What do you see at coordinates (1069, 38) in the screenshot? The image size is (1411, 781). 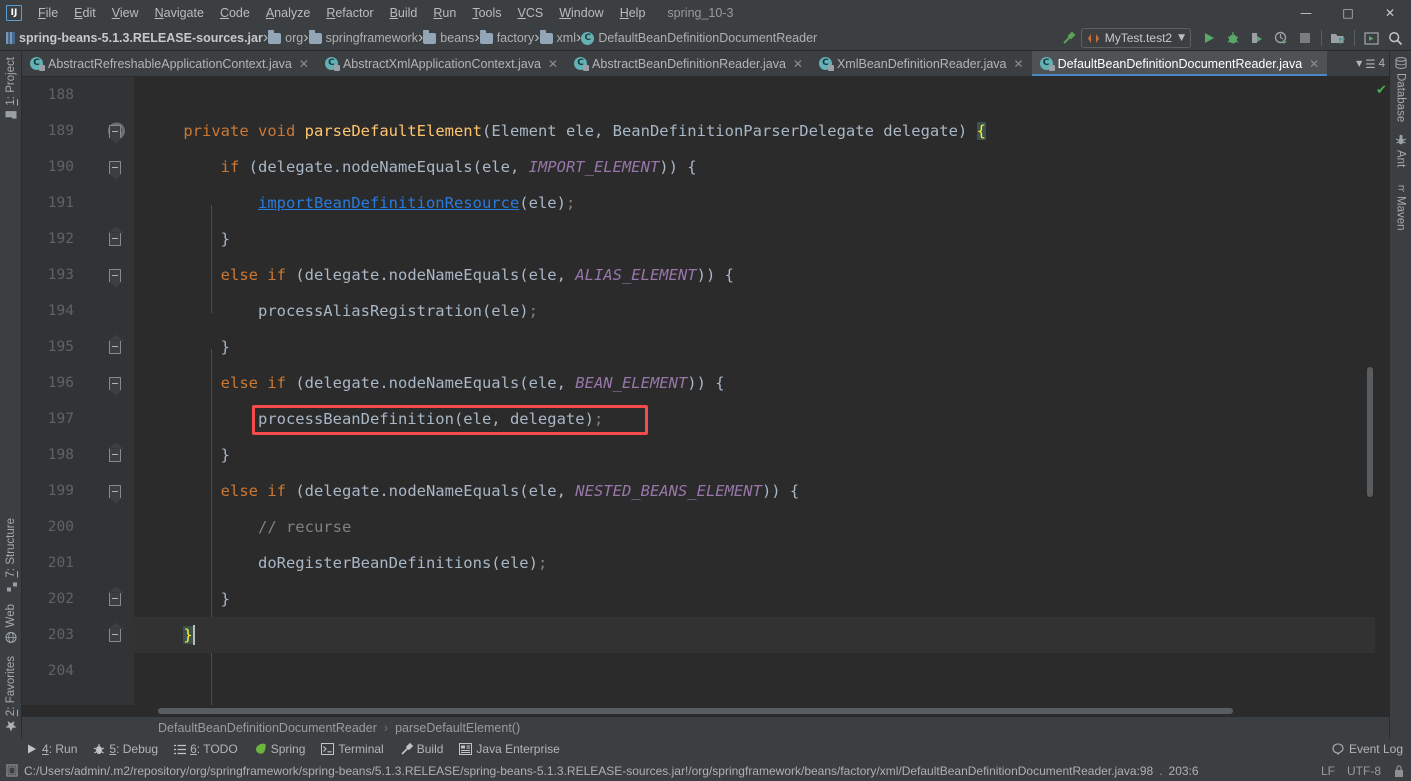 I see `build-hammer-icon` at bounding box center [1069, 38].